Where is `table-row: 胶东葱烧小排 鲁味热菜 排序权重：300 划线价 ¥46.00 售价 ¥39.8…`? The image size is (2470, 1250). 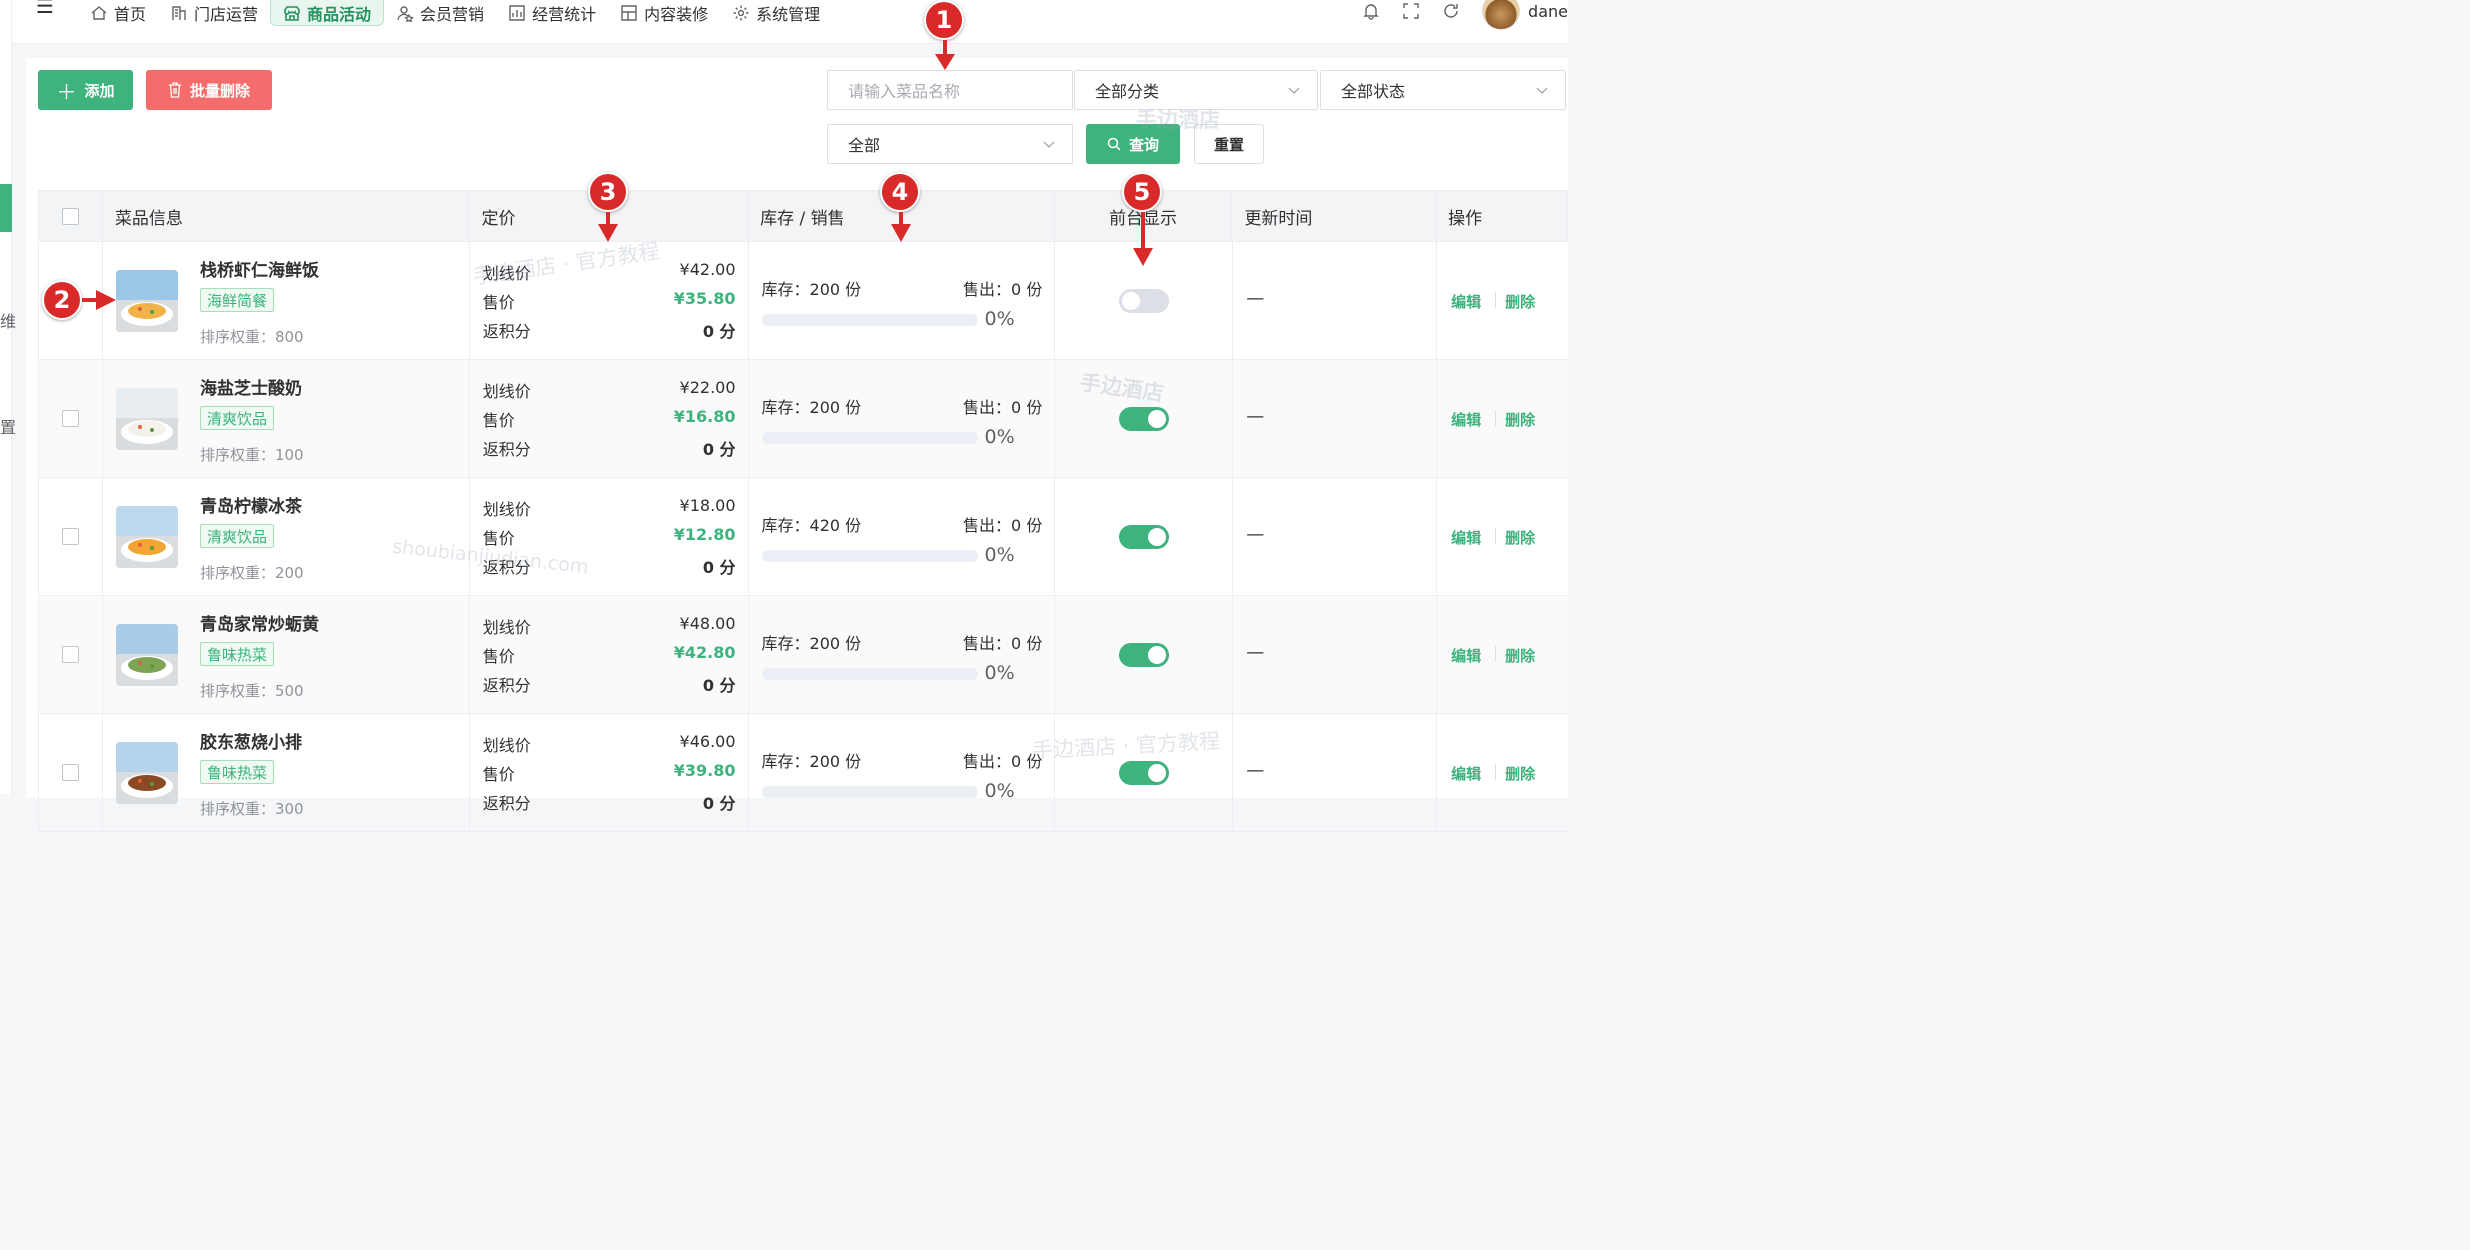 table-row: 胶东葱烧小排 鲁味热菜 排序权重：300 划线价 ¥46.00 售价 ¥39.8… is located at coordinates (803, 773).